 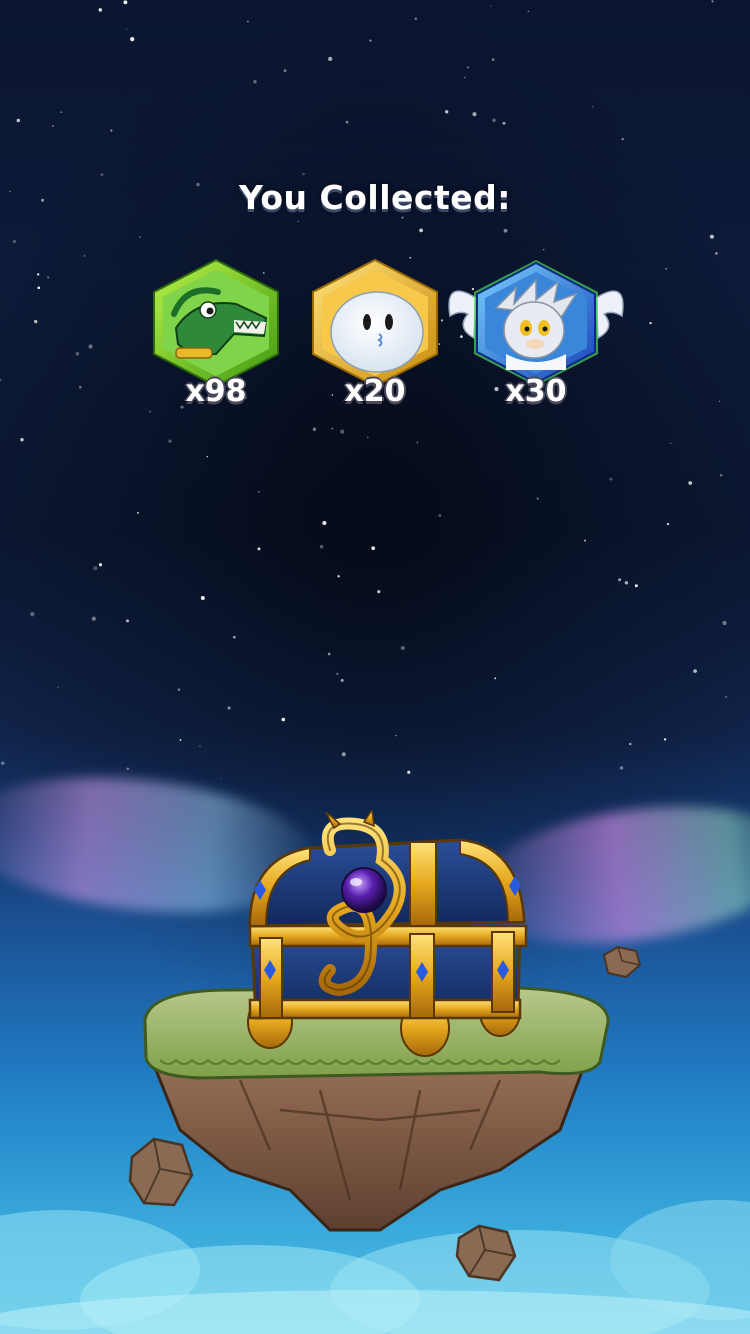 What do you see at coordinates (536, 391) in the screenshot?
I see `reward-count-silver: x30` at bounding box center [536, 391].